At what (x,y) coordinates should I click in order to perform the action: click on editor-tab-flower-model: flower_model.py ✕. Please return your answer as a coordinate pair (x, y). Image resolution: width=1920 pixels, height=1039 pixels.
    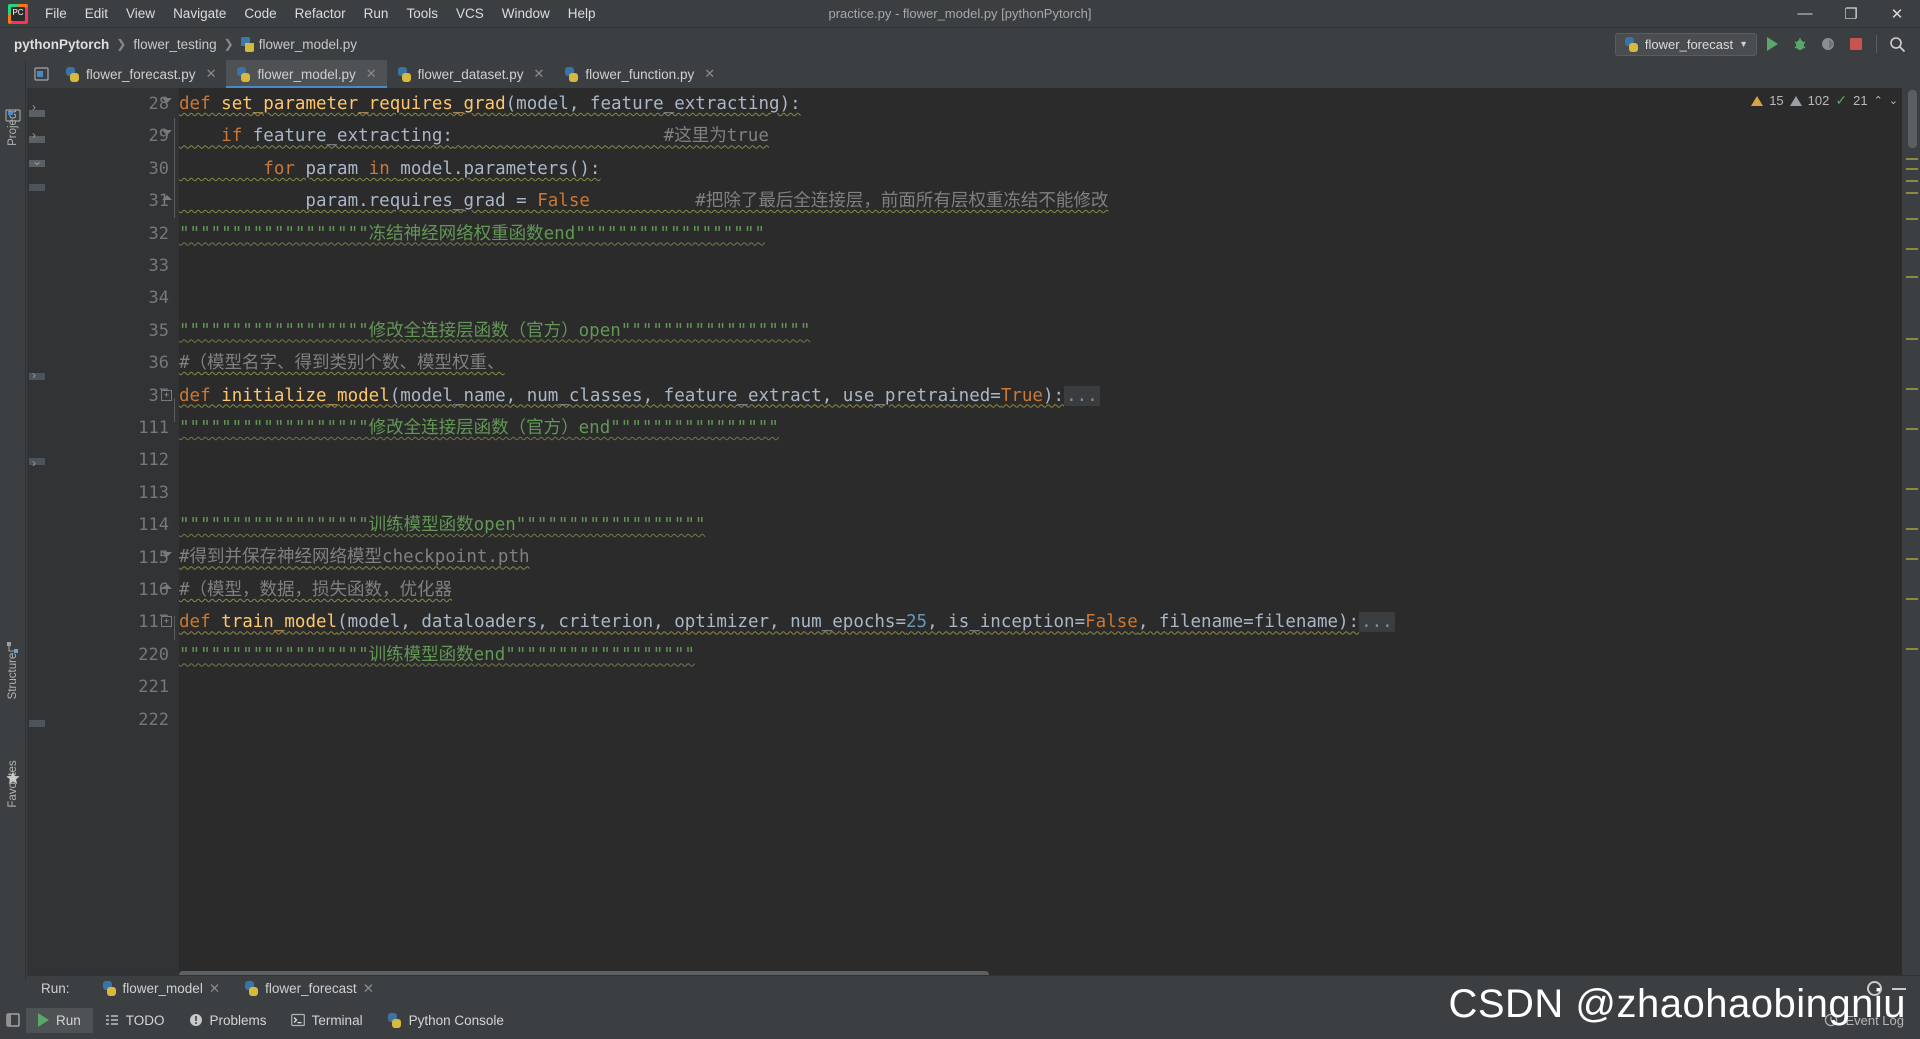
    Looking at the image, I should click on (306, 74).